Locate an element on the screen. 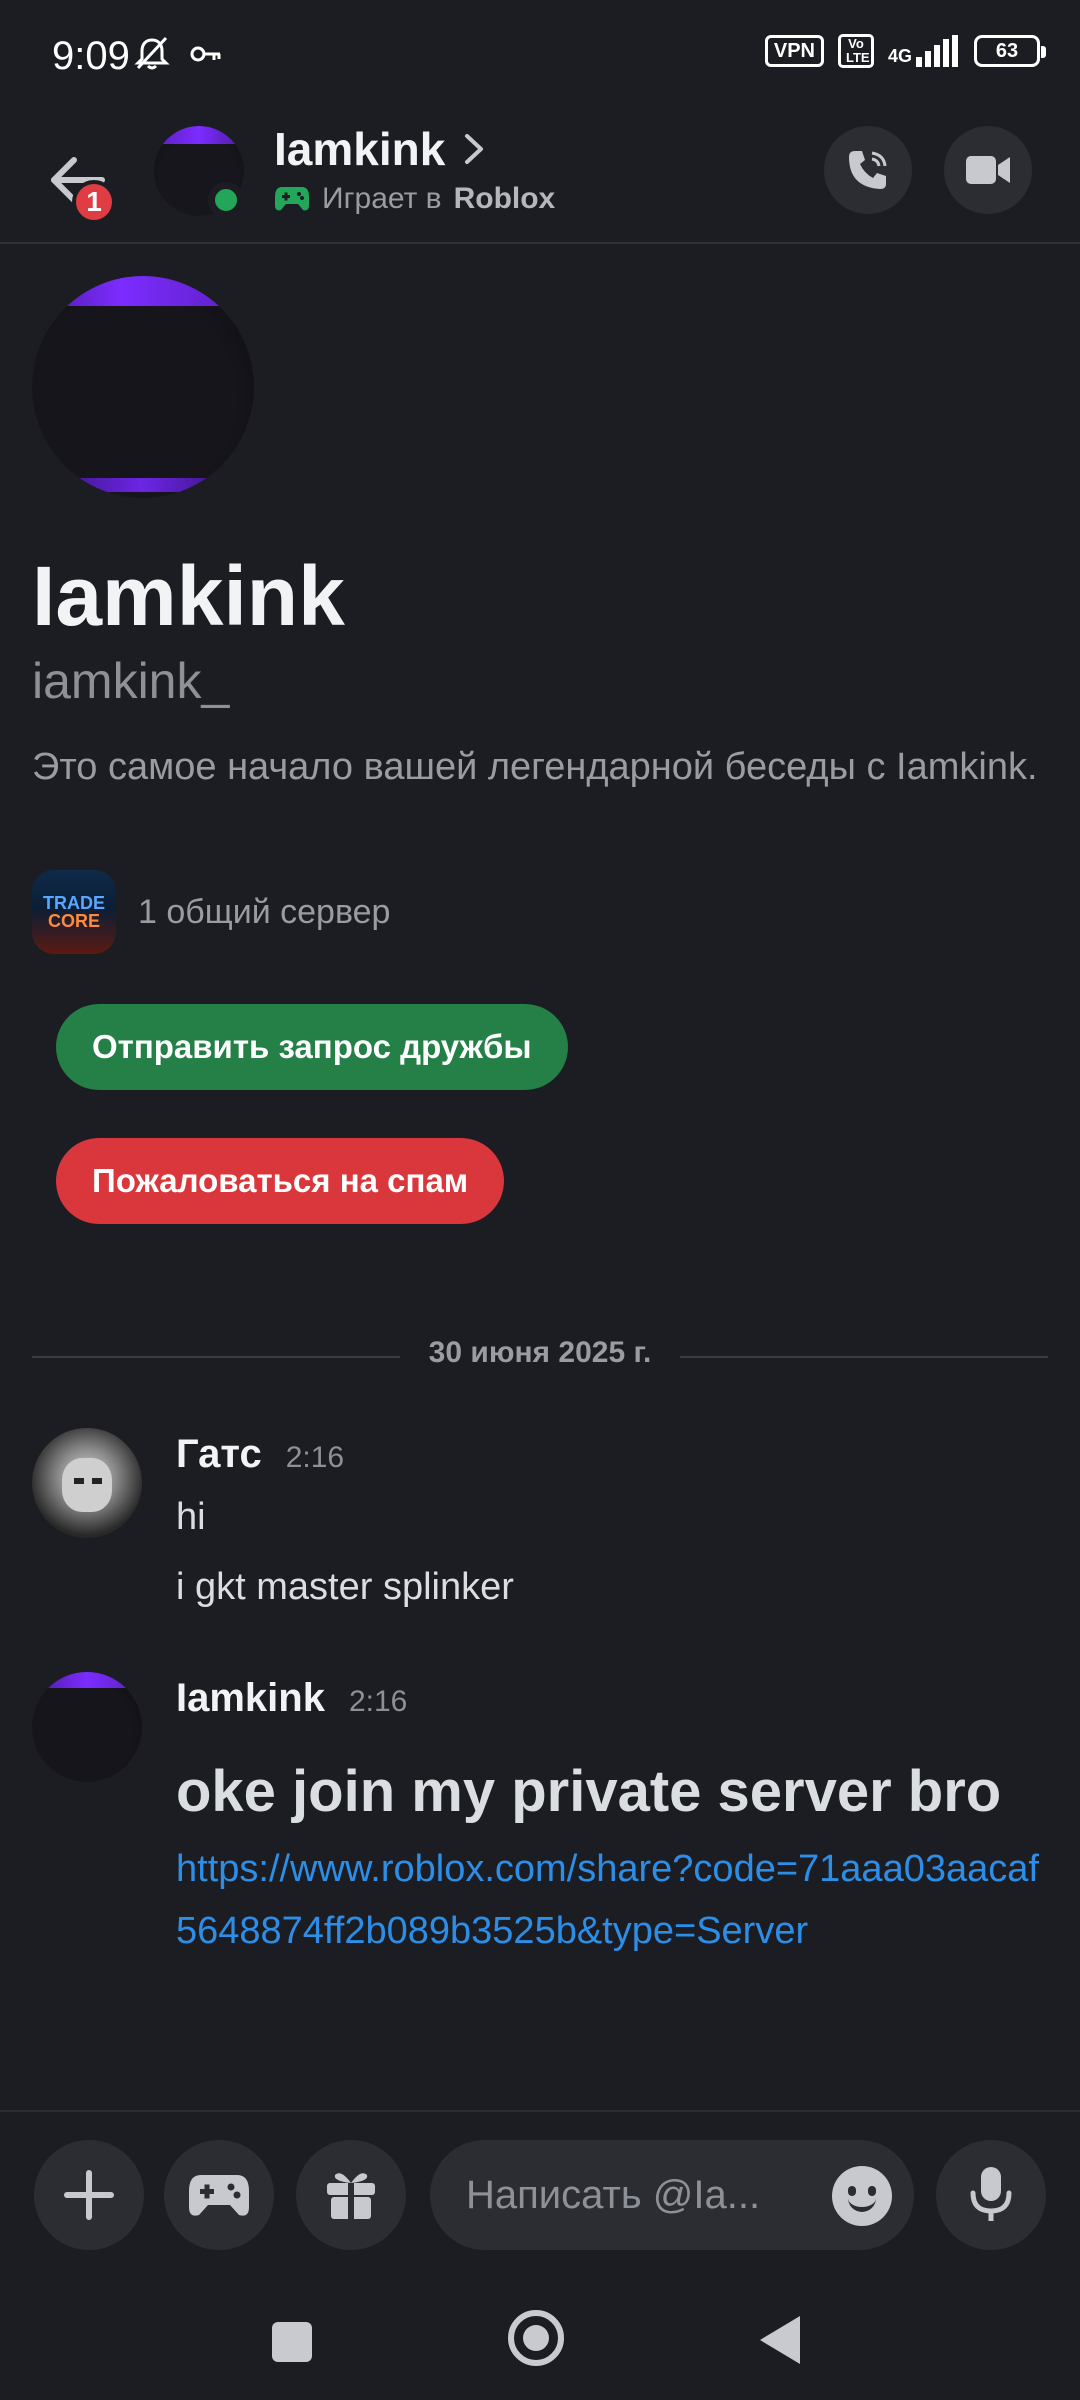  emoji-eye-left is located at coordinates (852, 2191).